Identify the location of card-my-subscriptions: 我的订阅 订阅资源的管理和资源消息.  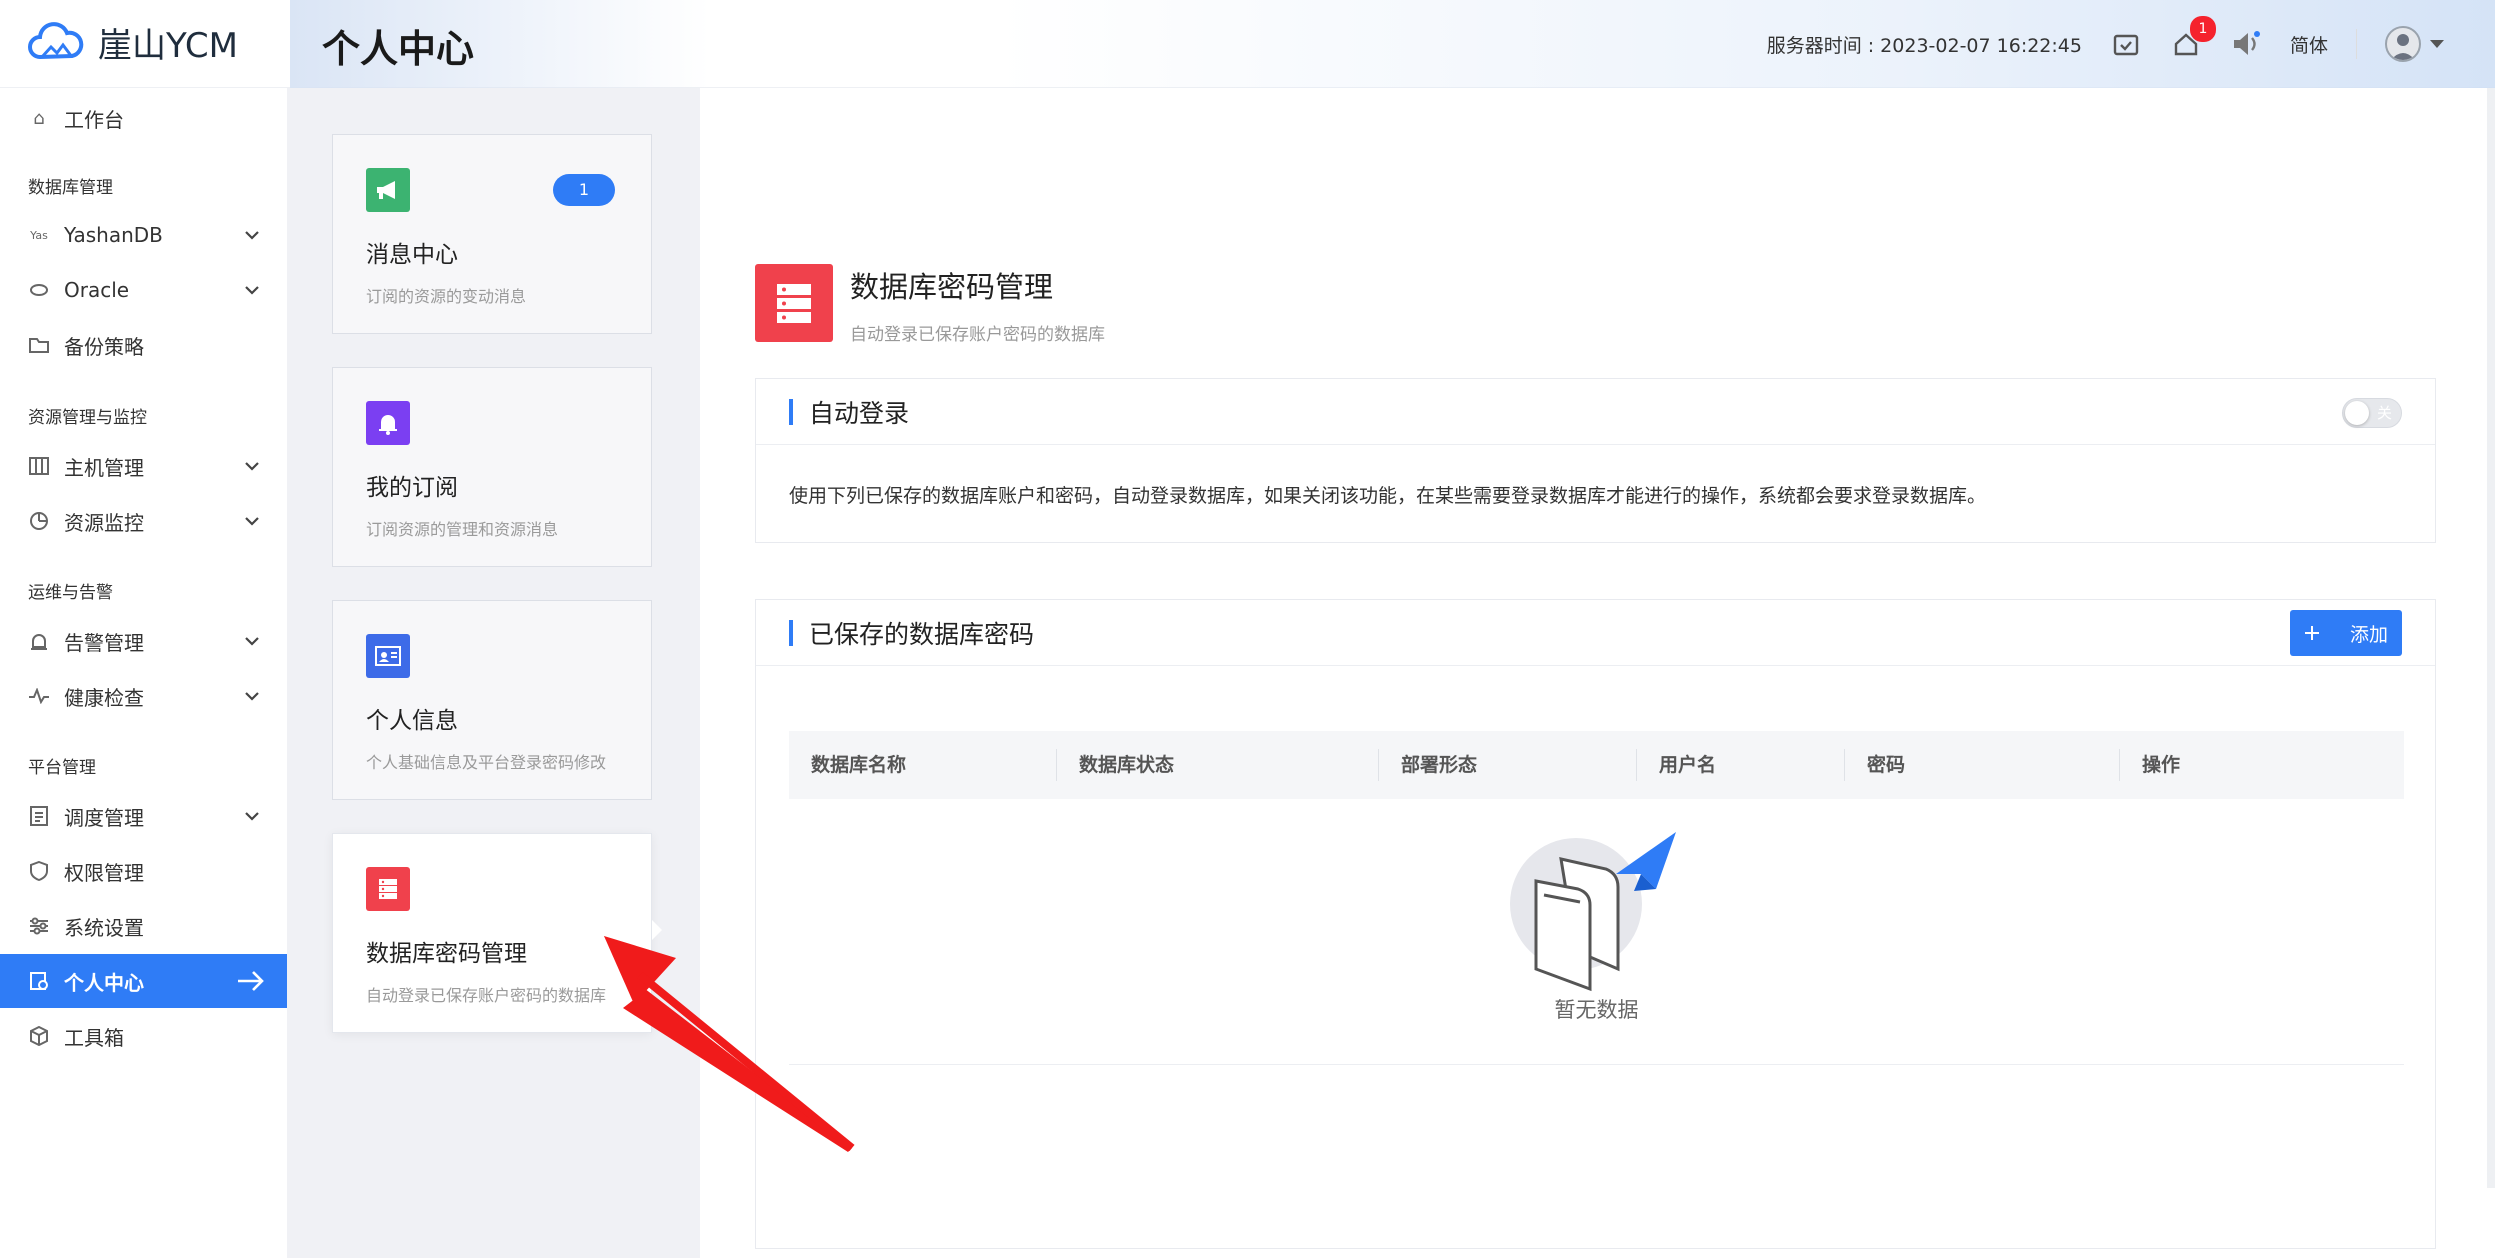
(492, 467).